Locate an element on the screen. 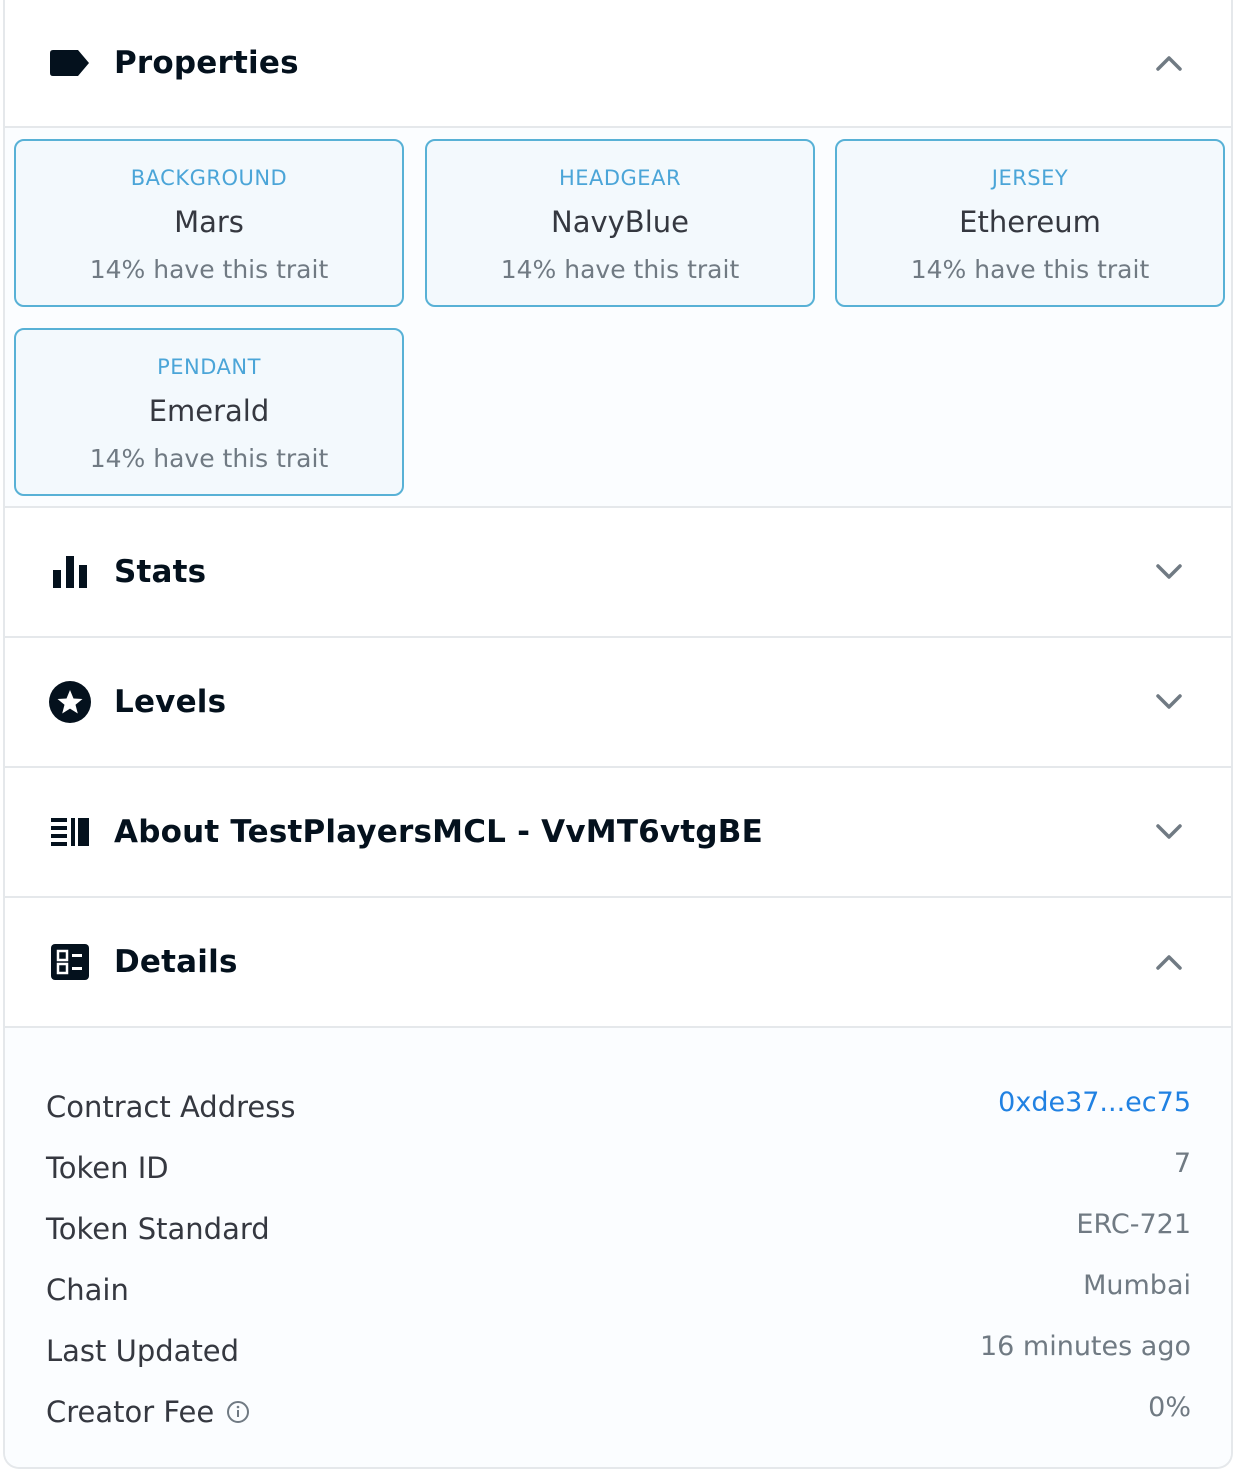 This screenshot has width=1238, height=1472. detail-value: 16 minutes ago is located at coordinates (1085, 1346).